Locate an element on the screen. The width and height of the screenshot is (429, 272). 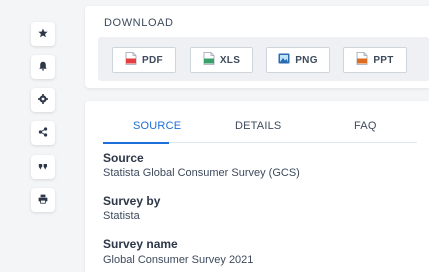
favorite-button is located at coordinates (43, 34).